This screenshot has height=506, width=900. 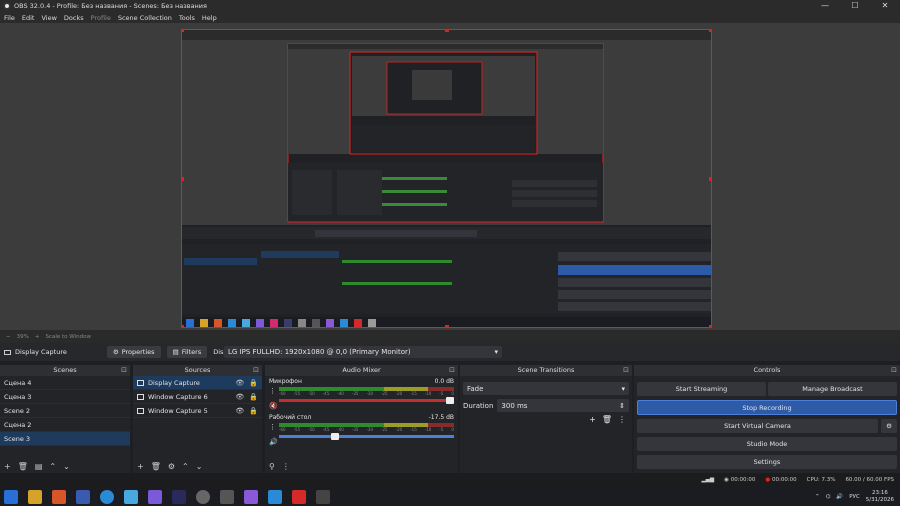 What do you see at coordinates (832, 389) in the screenshot?
I see `manage-broadcast-button: Manage Broadcast` at bounding box center [832, 389].